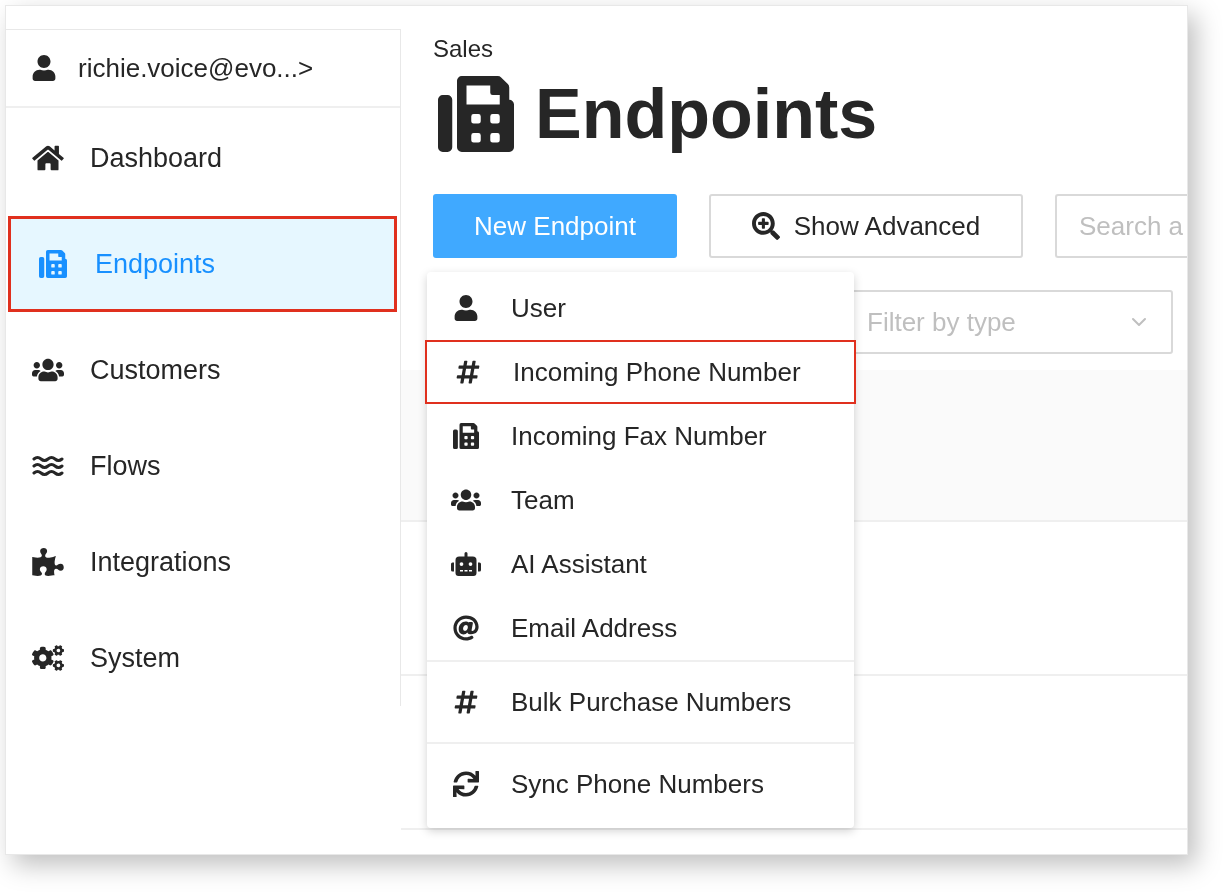 This screenshot has height=892, width=1226. What do you see at coordinates (203, 562) in the screenshot?
I see `sidebar-item: Integrations` at bounding box center [203, 562].